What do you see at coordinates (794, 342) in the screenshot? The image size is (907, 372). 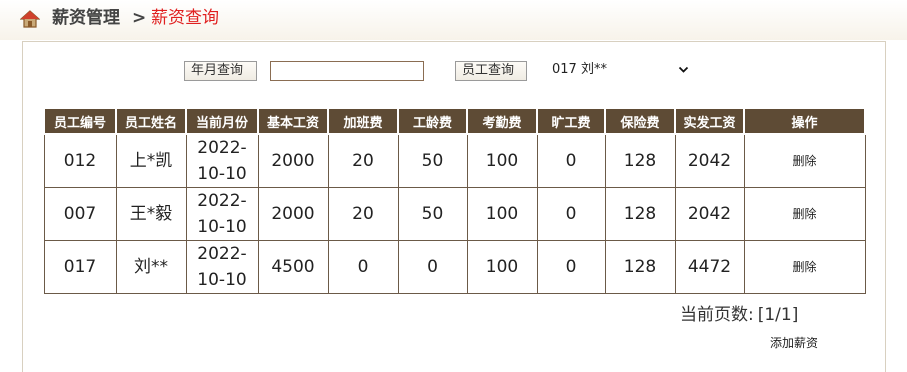 I see `add-salary-link: 添加薪资` at bounding box center [794, 342].